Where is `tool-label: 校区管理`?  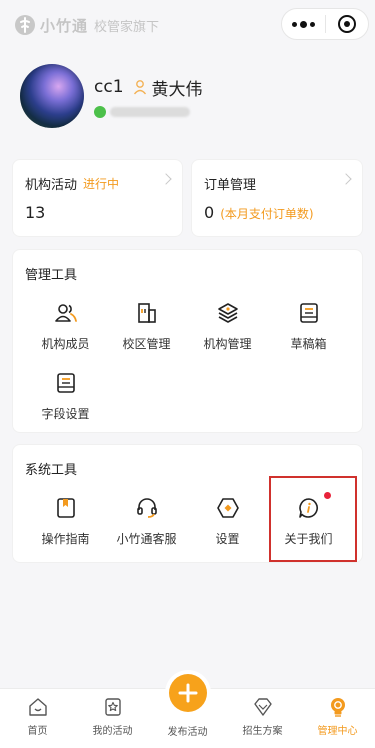
tool-label: 校区管理 is located at coordinates (146, 344).